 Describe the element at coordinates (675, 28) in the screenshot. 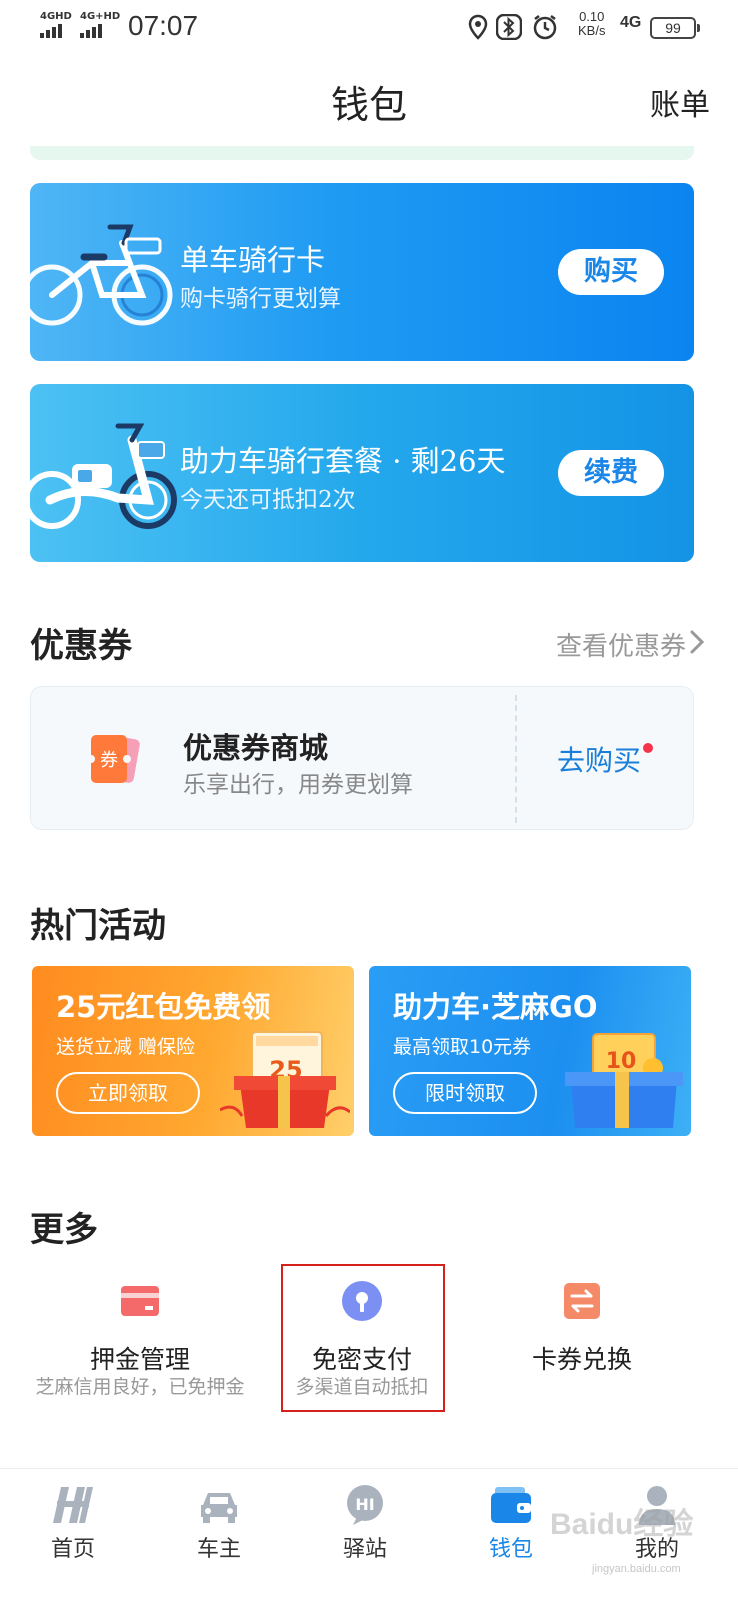

I see `battery-indicator: 99` at that location.